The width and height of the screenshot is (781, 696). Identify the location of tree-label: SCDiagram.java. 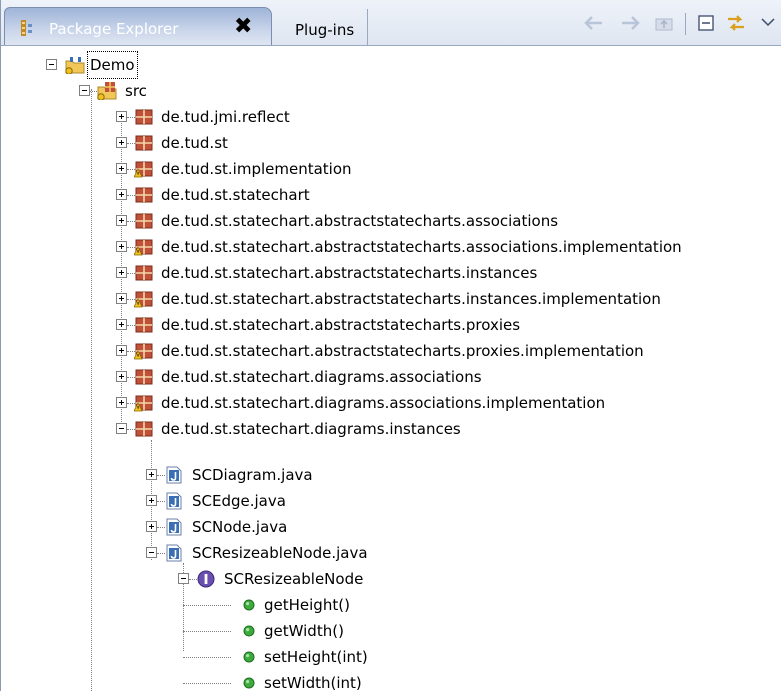
(252, 475).